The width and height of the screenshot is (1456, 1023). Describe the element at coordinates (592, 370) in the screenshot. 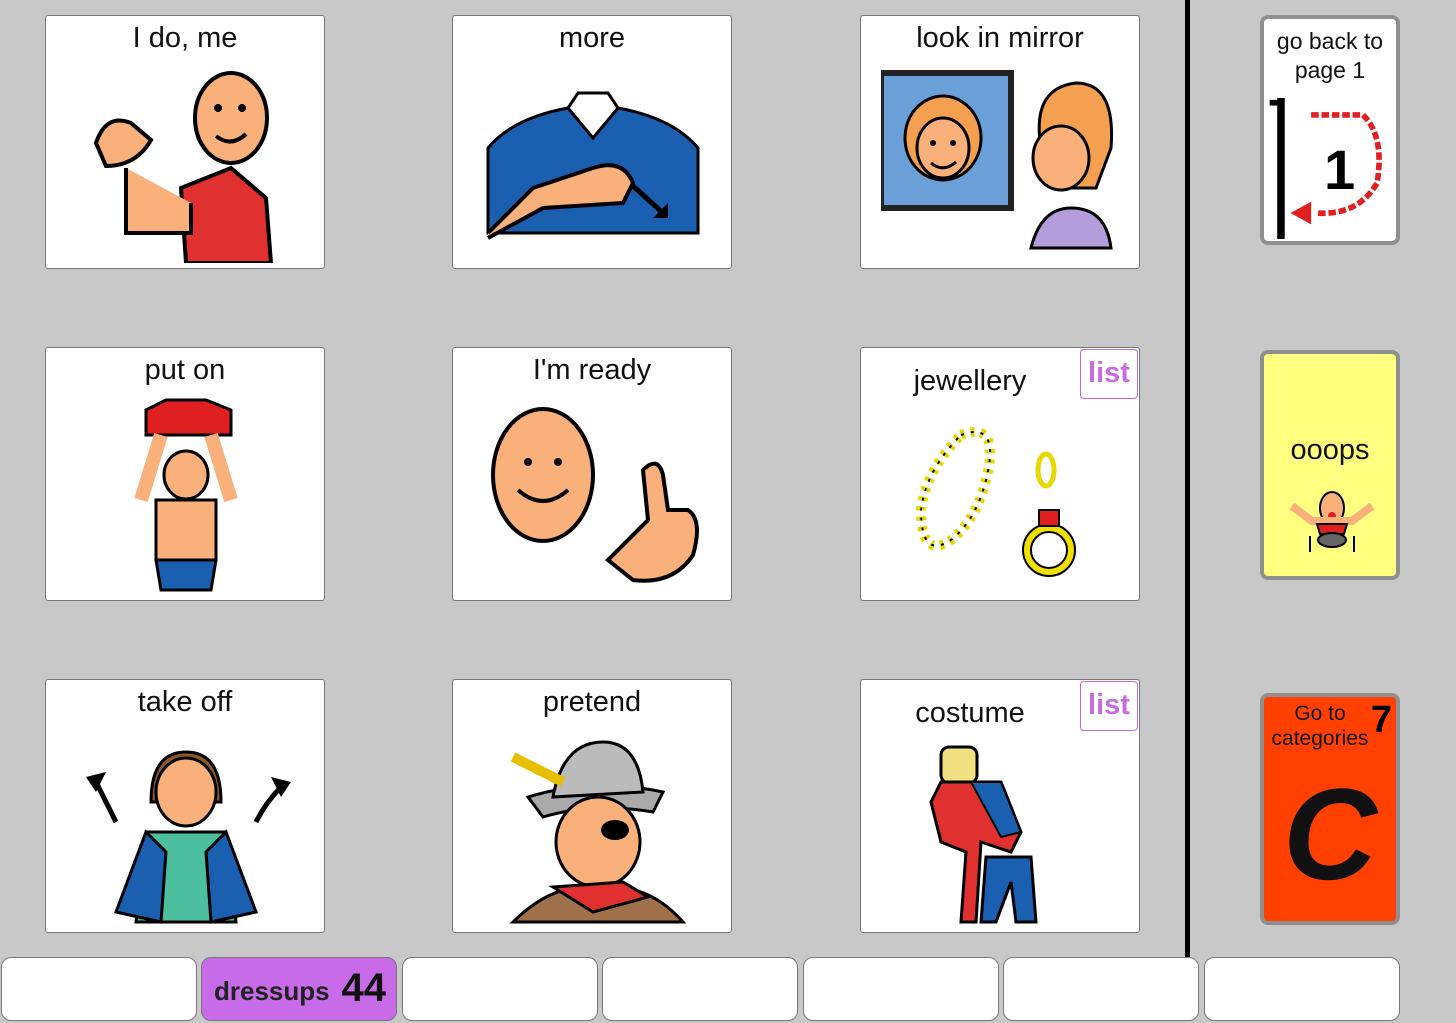

I see `cell-label: I'm ready` at that location.